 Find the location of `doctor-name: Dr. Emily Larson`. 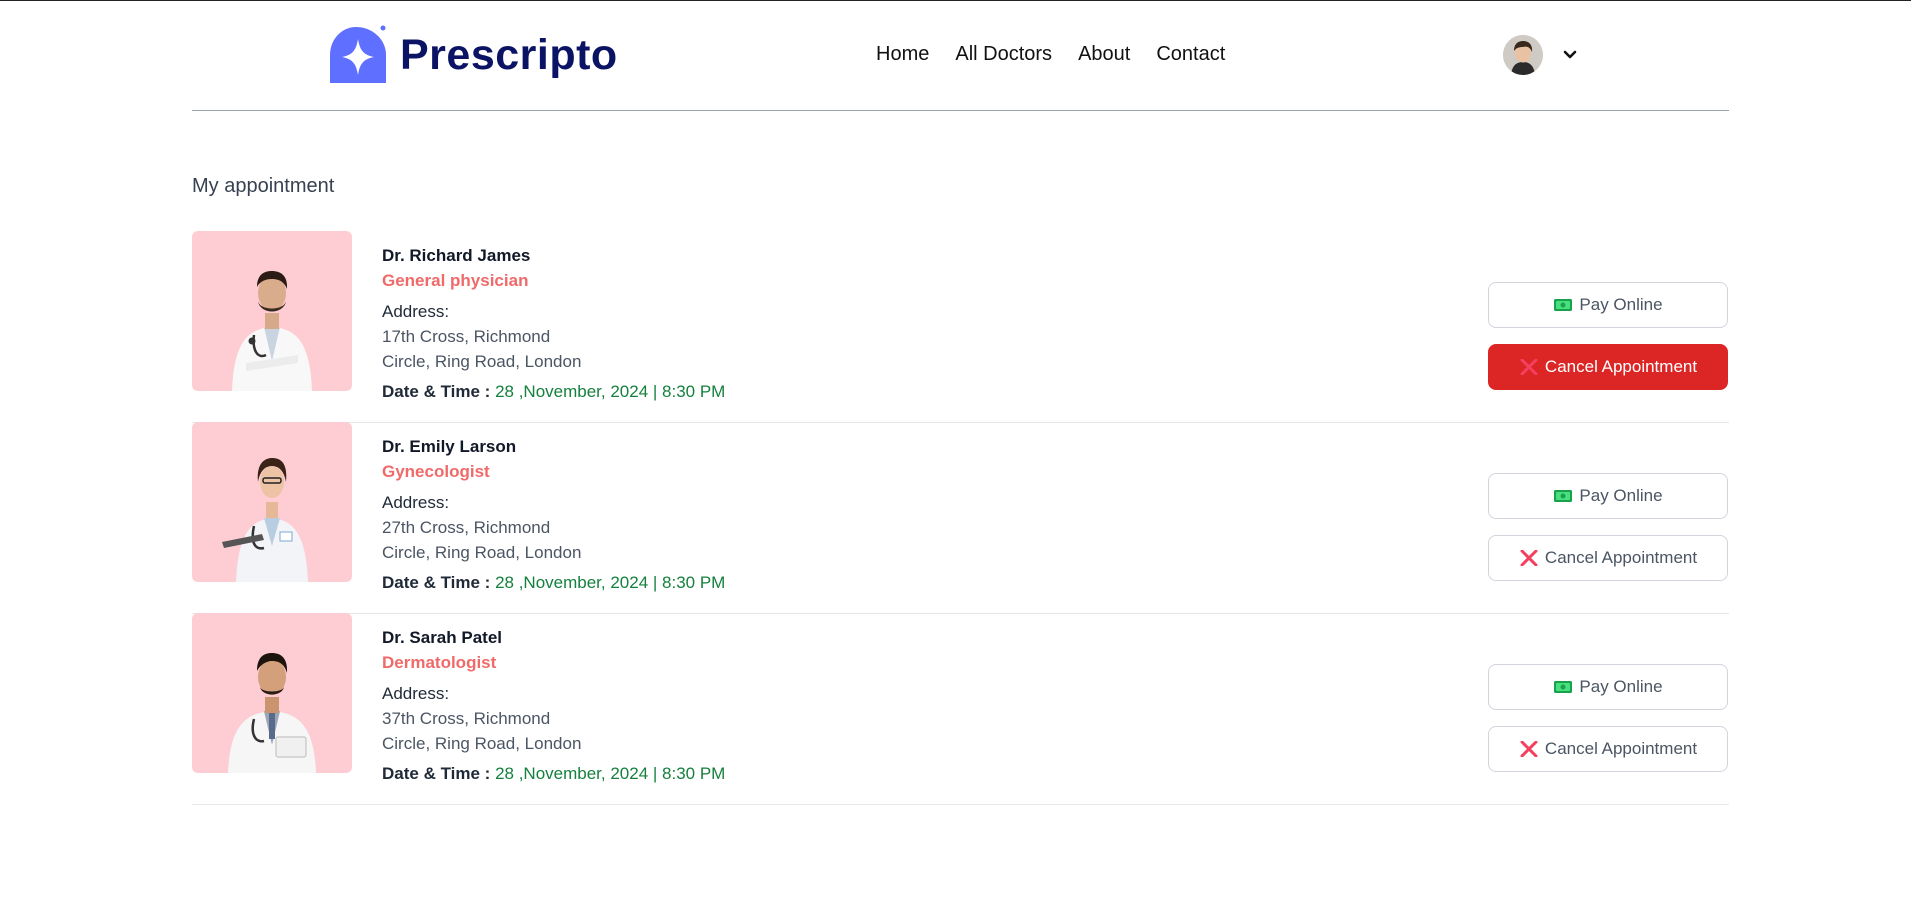

doctor-name: Dr. Emily Larson is located at coordinates (449, 446).